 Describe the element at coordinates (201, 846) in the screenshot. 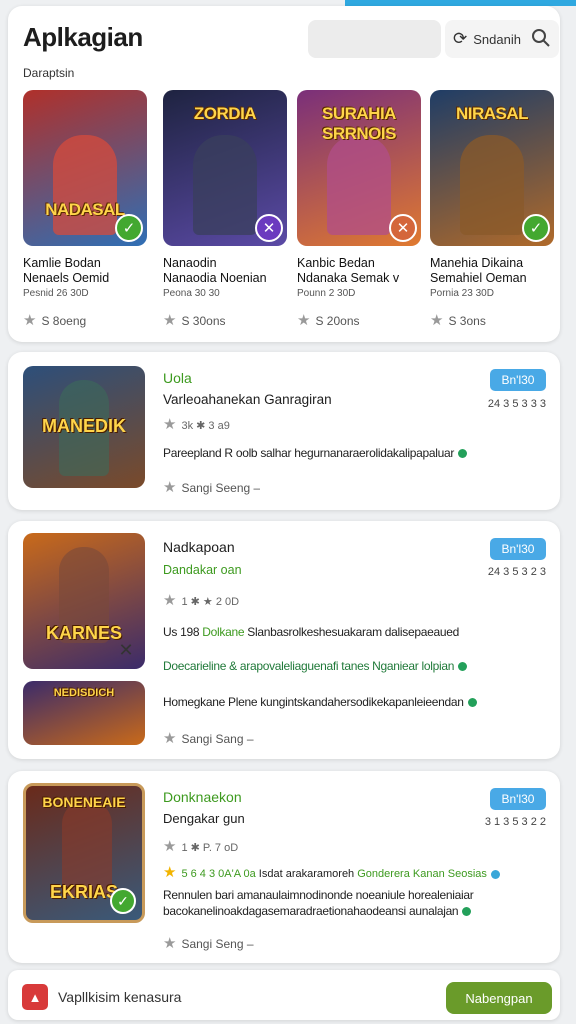

I see `item-rating: ★ 1 ✱ P. 7 oD` at that location.